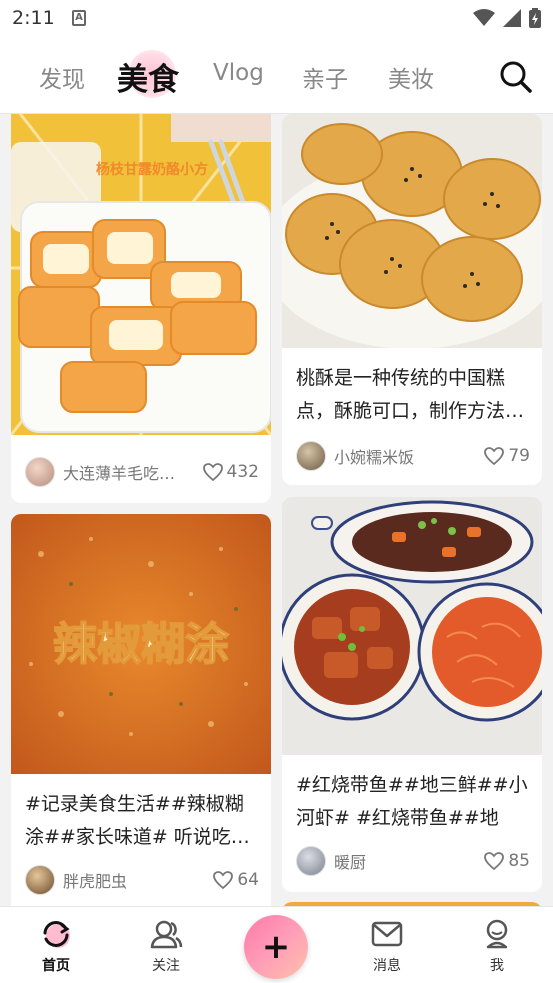  Describe the element at coordinates (512, 18) in the screenshot. I see `signal-icon` at that location.